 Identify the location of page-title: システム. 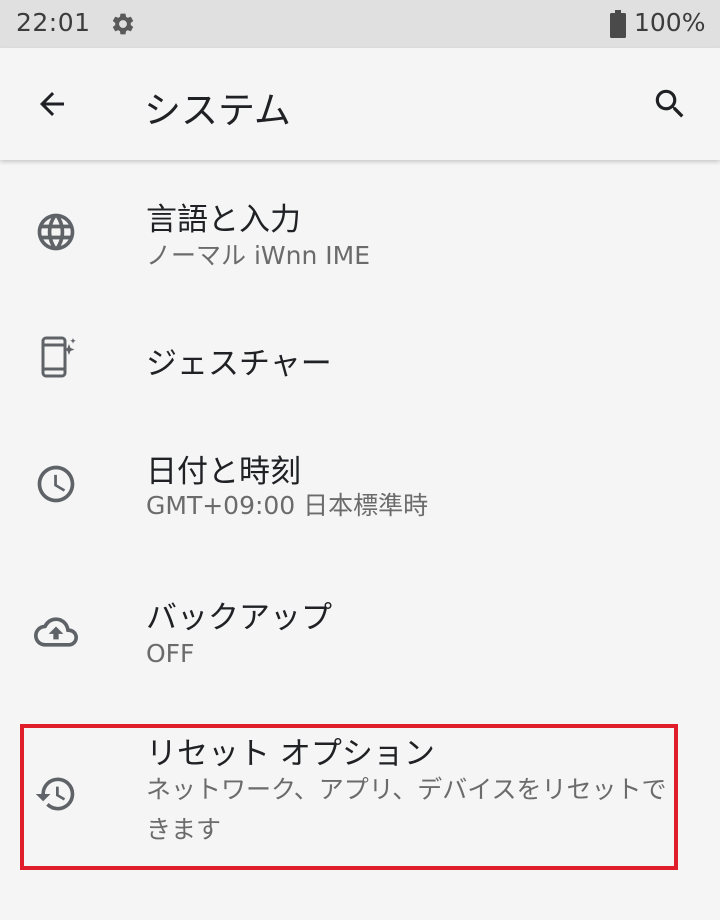
(217, 110).